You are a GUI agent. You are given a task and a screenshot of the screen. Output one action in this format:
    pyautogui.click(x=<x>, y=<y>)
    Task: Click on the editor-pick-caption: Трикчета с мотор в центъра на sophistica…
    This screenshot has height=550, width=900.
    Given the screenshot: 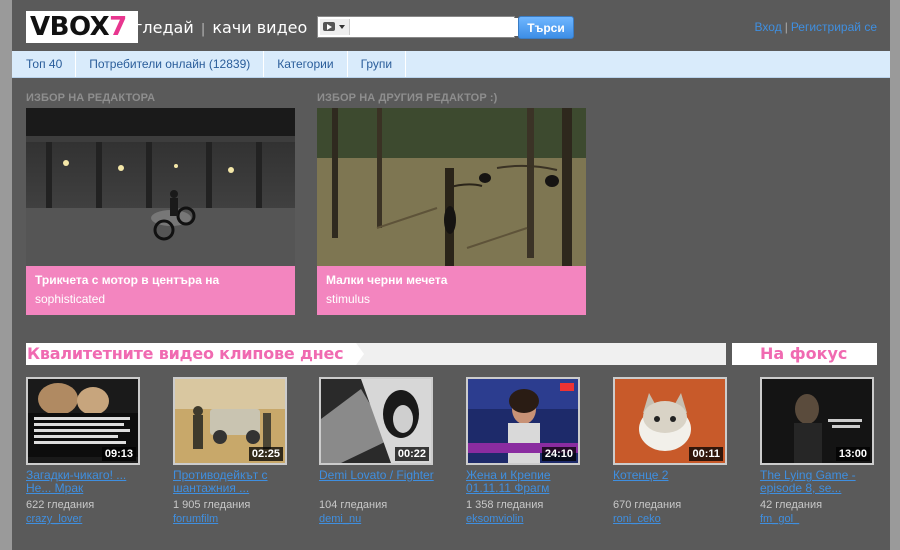 What is the action you would take?
    pyautogui.click(x=160, y=290)
    